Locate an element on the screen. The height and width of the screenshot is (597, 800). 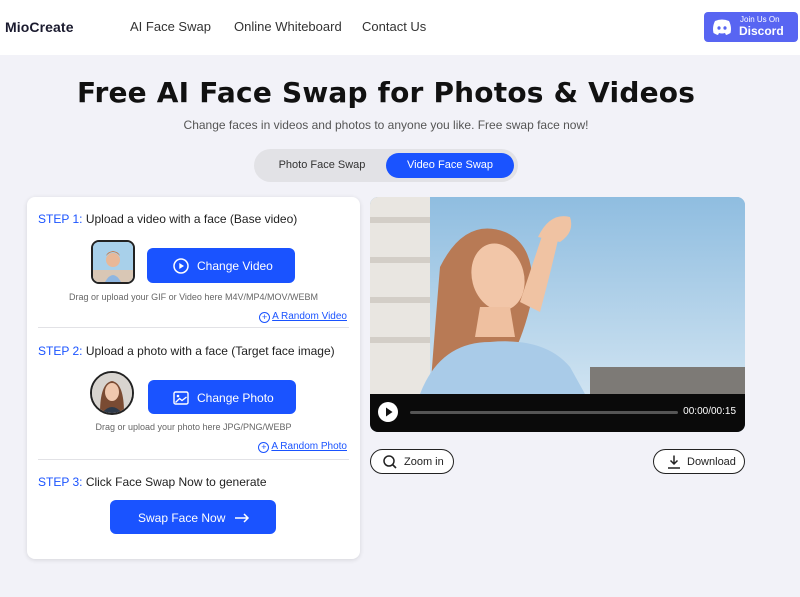
download-icon is located at coordinates (674, 462).